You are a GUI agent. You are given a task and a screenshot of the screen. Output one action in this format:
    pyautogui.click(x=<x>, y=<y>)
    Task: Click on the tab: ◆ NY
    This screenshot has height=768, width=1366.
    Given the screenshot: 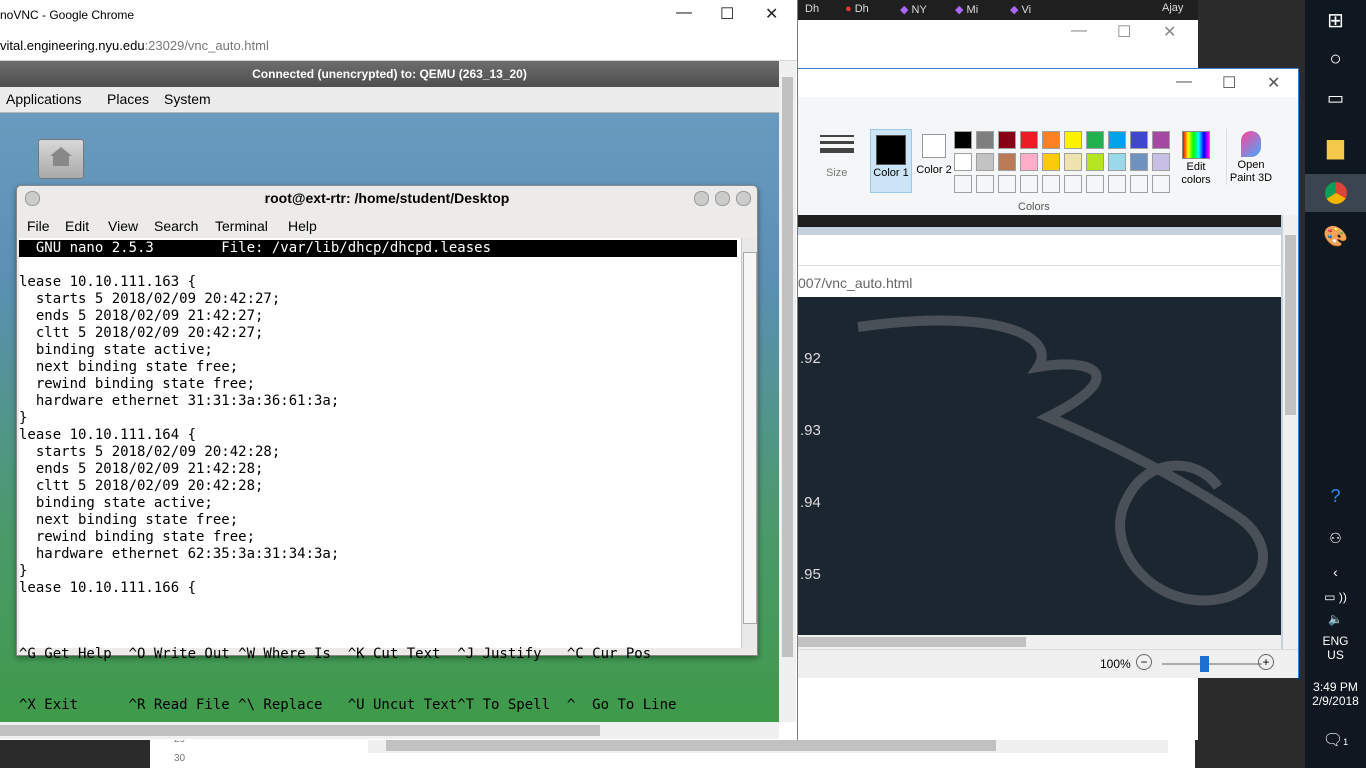 What is the action you would take?
    pyautogui.click(x=925, y=11)
    